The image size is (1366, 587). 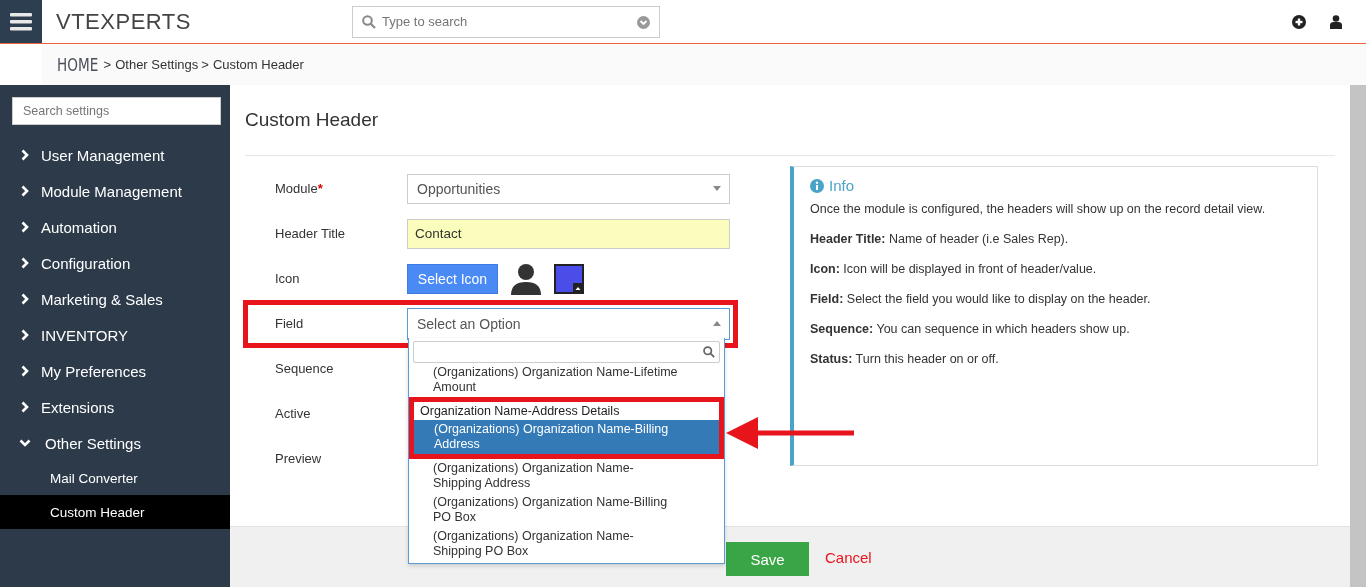 What do you see at coordinates (566, 544) in the screenshot?
I see `dropdown-option: (Organizations) Organization Name-Shipping PO Box` at bounding box center [566, 544].